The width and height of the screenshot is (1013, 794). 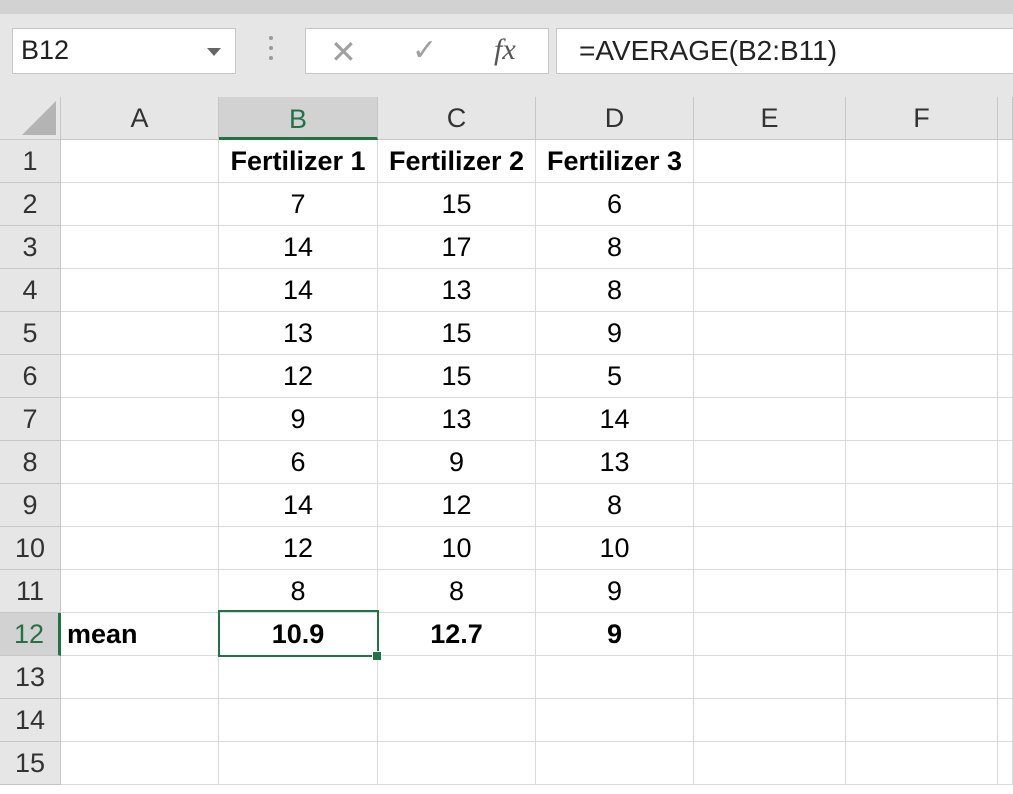 I want to click on cell-c3: 17, so click(x=457, y=247).